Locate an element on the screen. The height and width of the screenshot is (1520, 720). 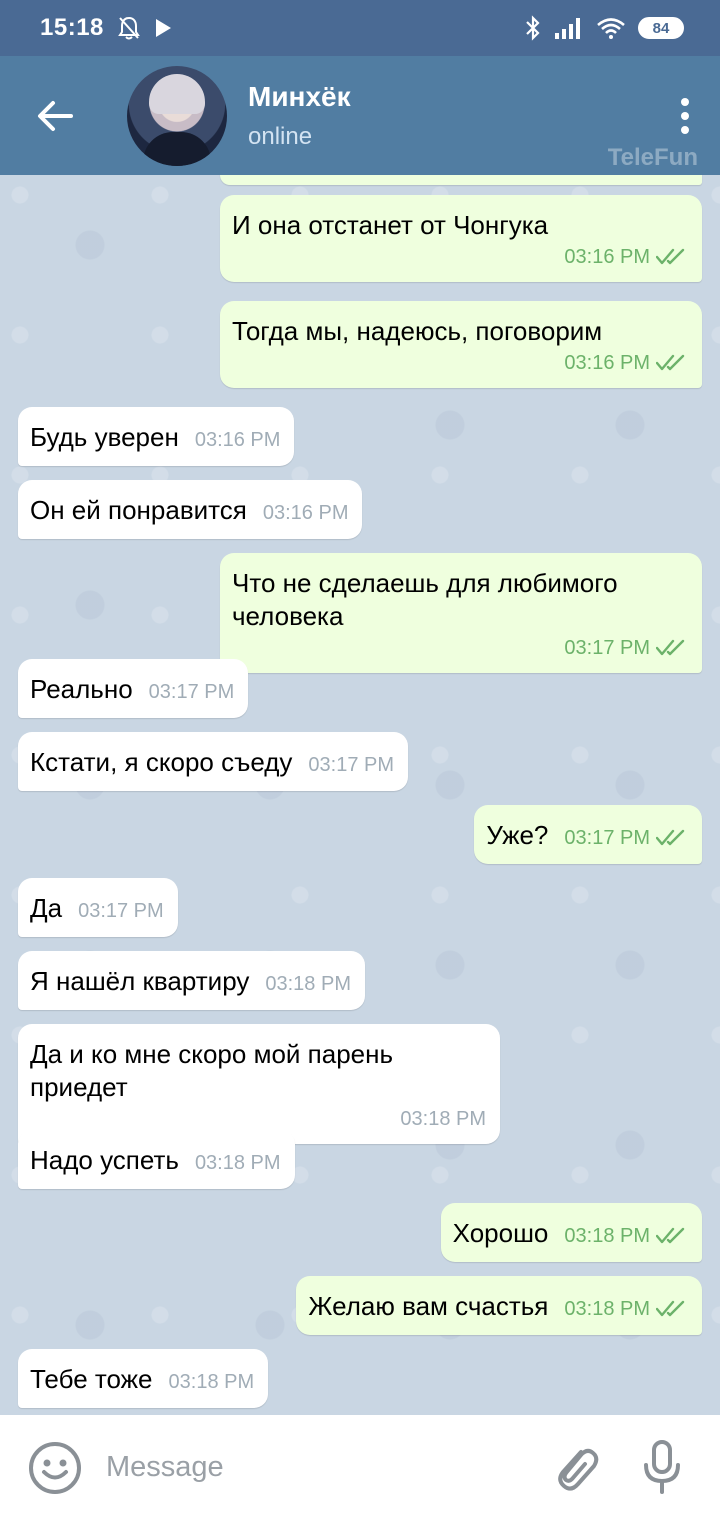
message-bubble: Надо успеть 03:18 PM is located at coordinates (156, 1159).